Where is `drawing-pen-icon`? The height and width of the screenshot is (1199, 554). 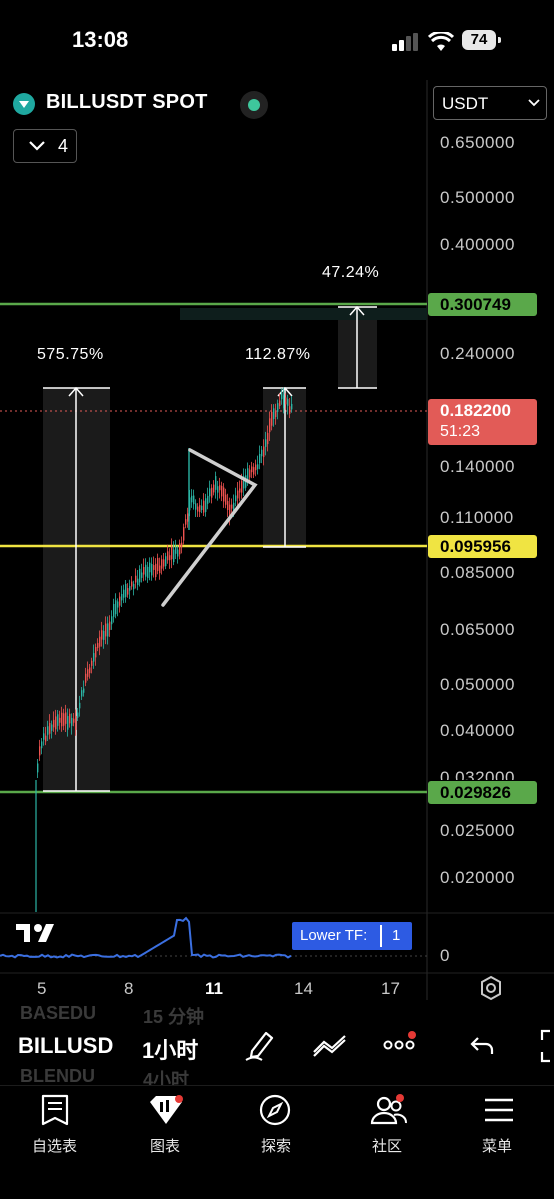 drawing-pen-icon is located at coordinates (260, 1046).